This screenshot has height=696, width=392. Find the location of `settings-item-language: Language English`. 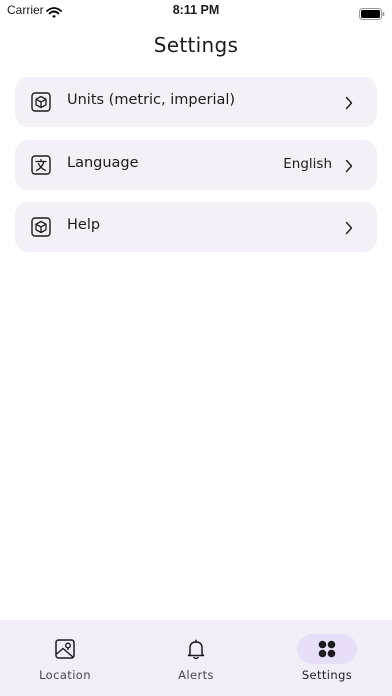

settings-item-language: Language English is located at coordinates (196, 165).